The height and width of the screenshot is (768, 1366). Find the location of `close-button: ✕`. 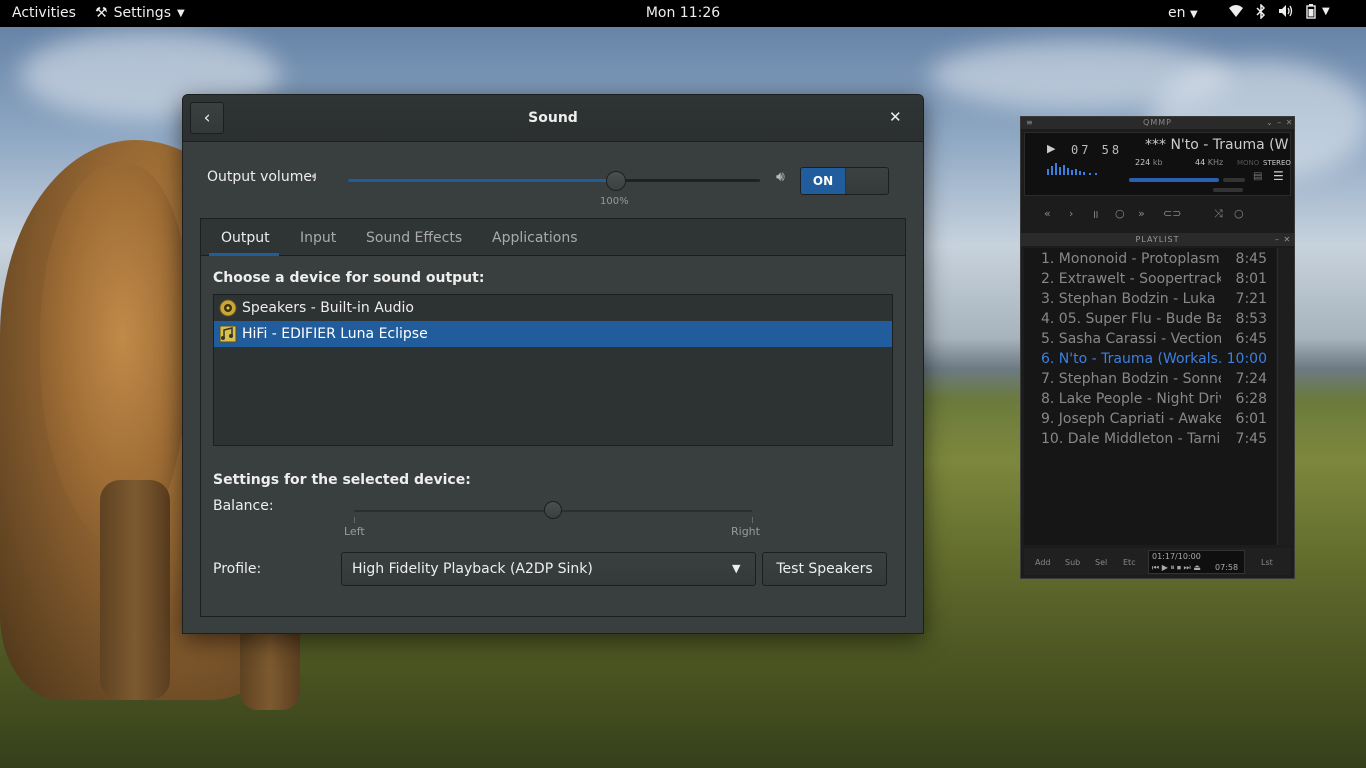

close-button: ✕ is located at coordinates (895, 117).